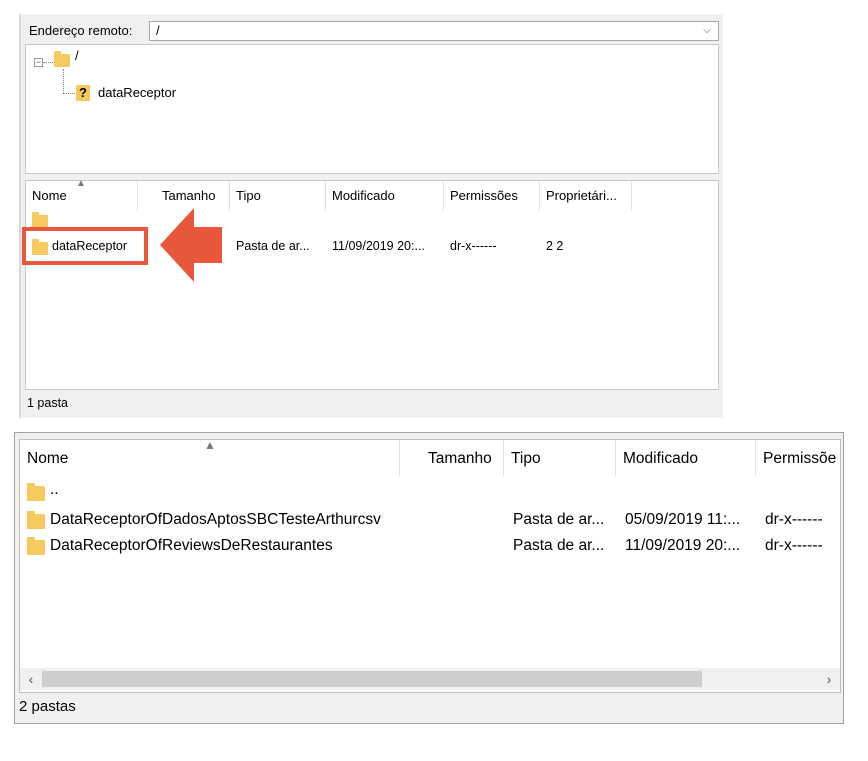 The image size is (868, 761). Describe the element at coordinates (77, 55) in the screenshot. I see `tree-item-root: /` at that location.